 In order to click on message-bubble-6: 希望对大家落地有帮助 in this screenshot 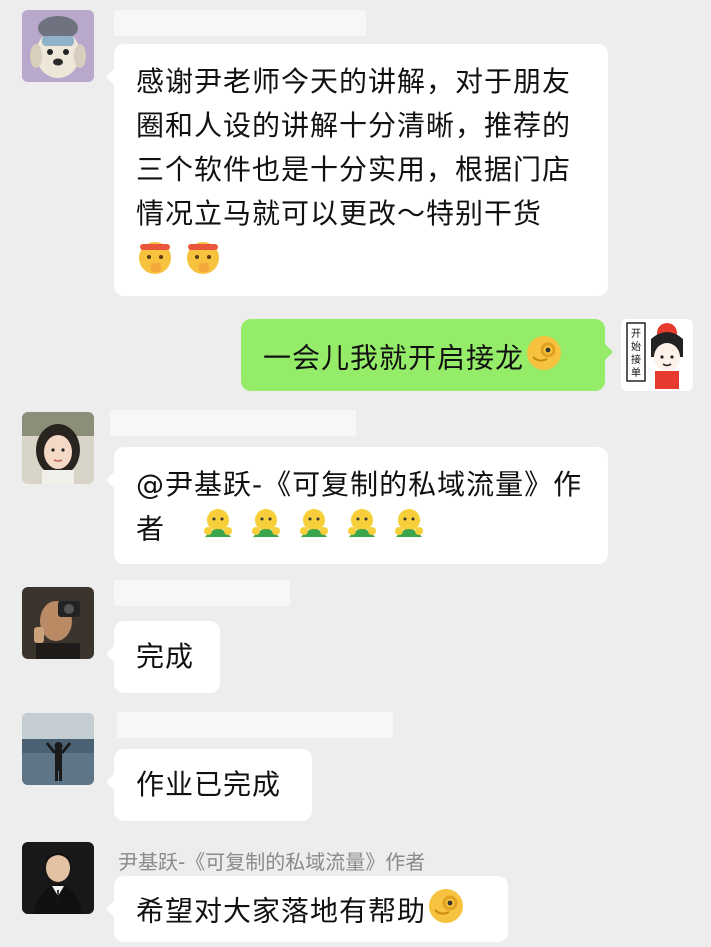, I will do `click(307, 909)`.